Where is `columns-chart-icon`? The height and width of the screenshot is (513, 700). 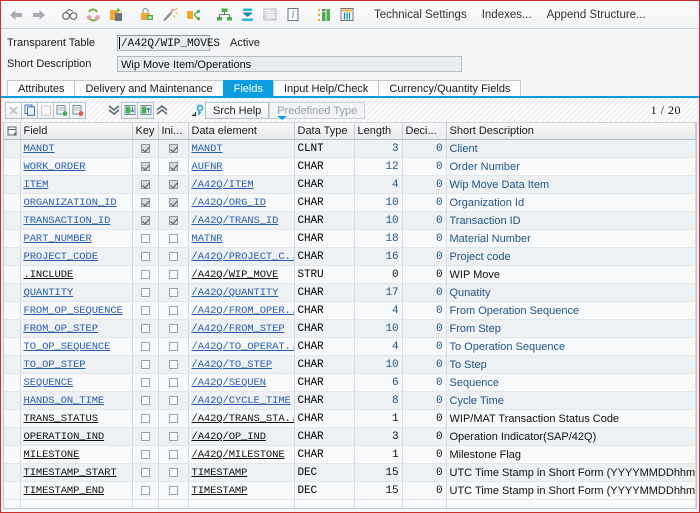
columns-chart-icon is located at coordinates (324, 15).